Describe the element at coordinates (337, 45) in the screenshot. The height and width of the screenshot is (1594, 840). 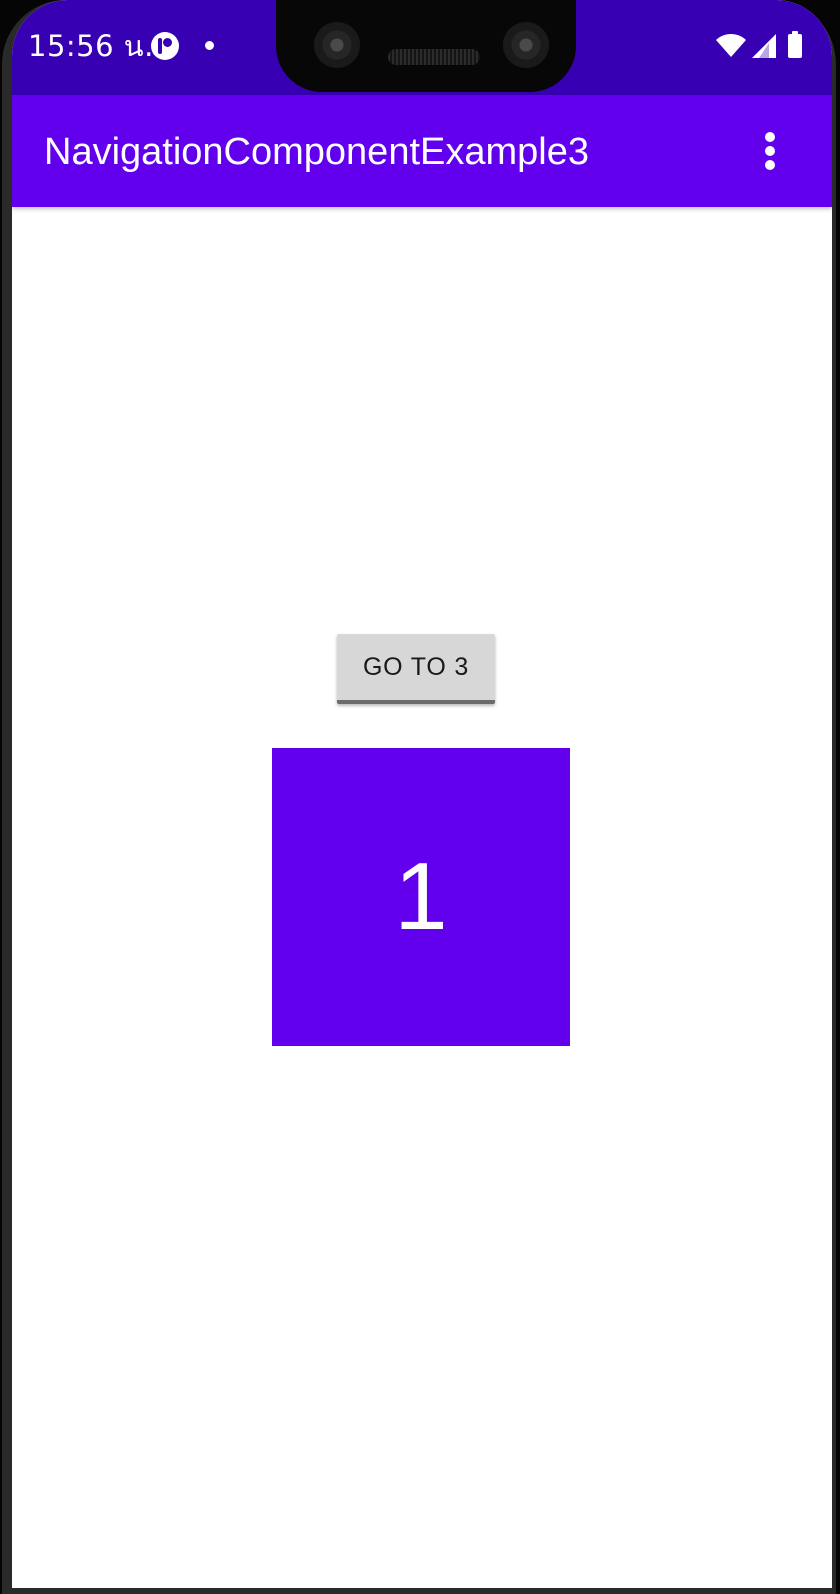
I see `front-camera-left` at that location.